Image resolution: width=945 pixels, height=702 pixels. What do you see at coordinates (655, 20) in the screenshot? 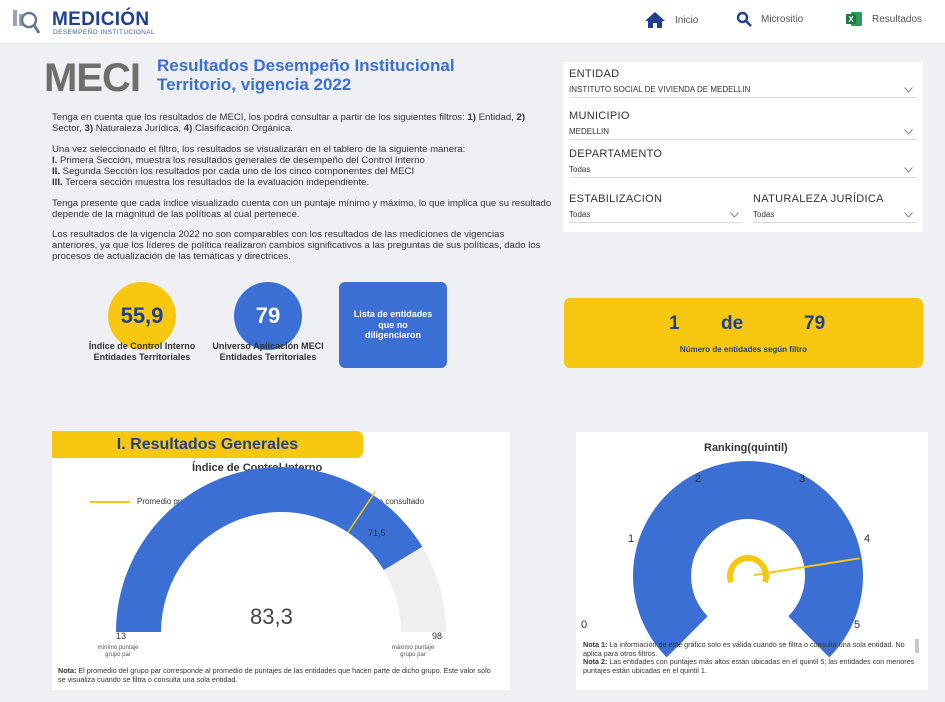
I see `home-icon` at bounding box center [655, 20].